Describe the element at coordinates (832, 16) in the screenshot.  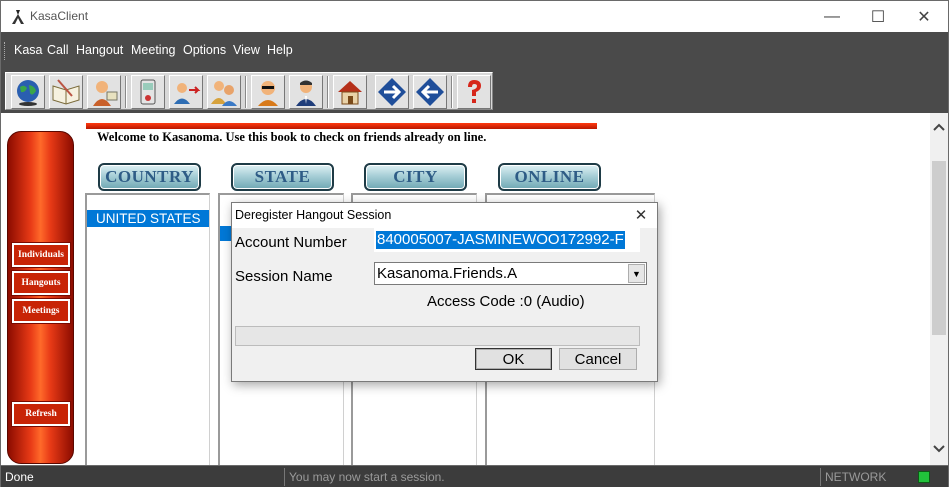
I see `minimize-button: —` at that location.